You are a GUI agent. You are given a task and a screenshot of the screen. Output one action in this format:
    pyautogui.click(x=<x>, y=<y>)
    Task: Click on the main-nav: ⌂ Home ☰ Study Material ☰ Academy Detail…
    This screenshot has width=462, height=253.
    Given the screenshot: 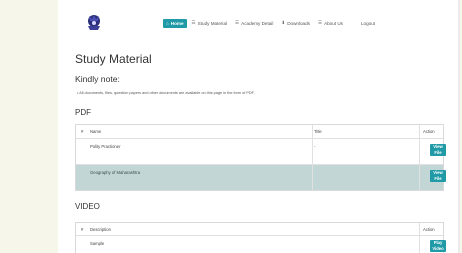 What is the action you would take?
    pyautogui.click(x=270, y=23)
    